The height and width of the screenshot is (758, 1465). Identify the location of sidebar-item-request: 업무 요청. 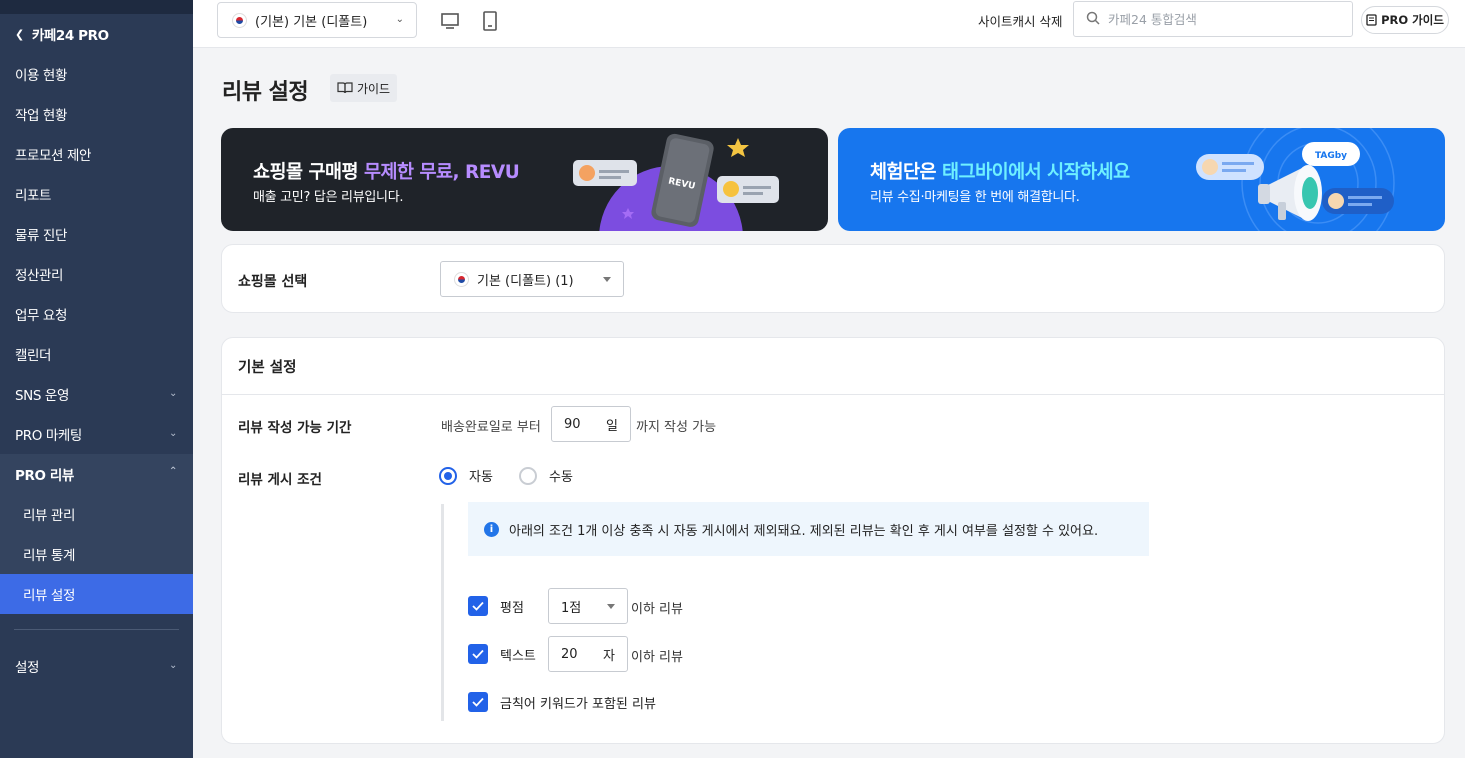
(96, 314).